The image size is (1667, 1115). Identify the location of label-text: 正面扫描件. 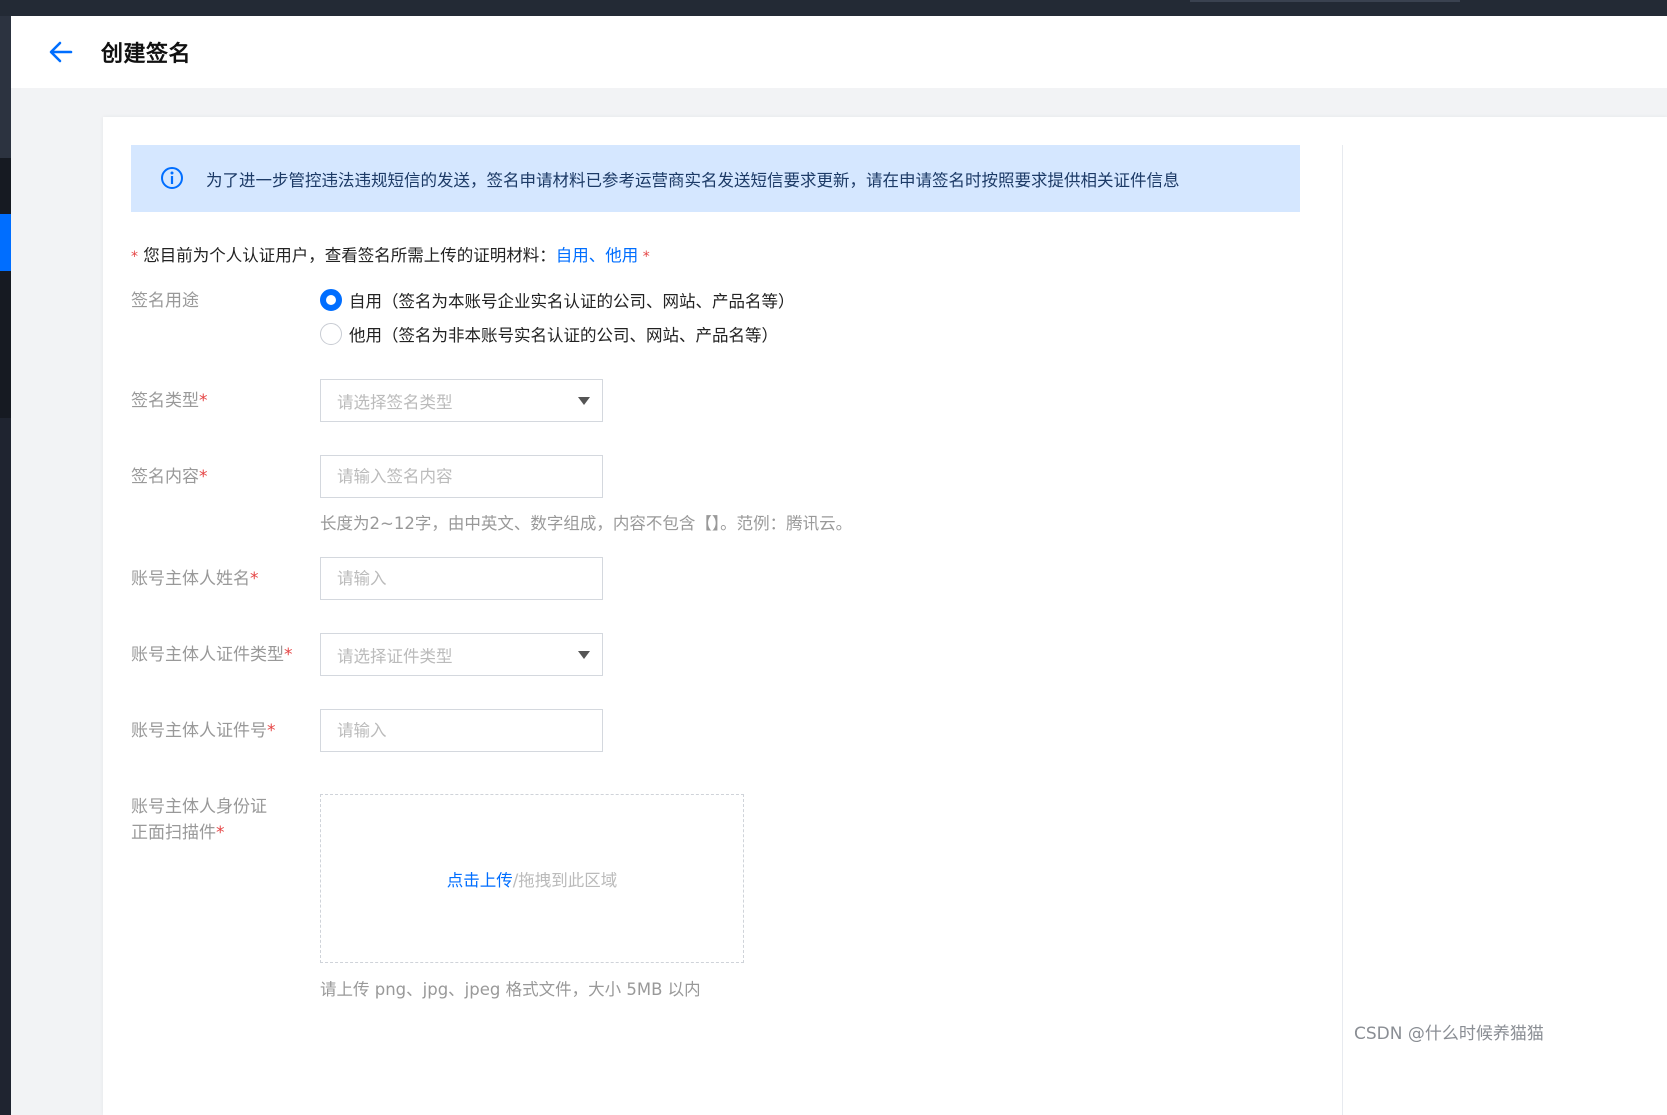
(173, 833).